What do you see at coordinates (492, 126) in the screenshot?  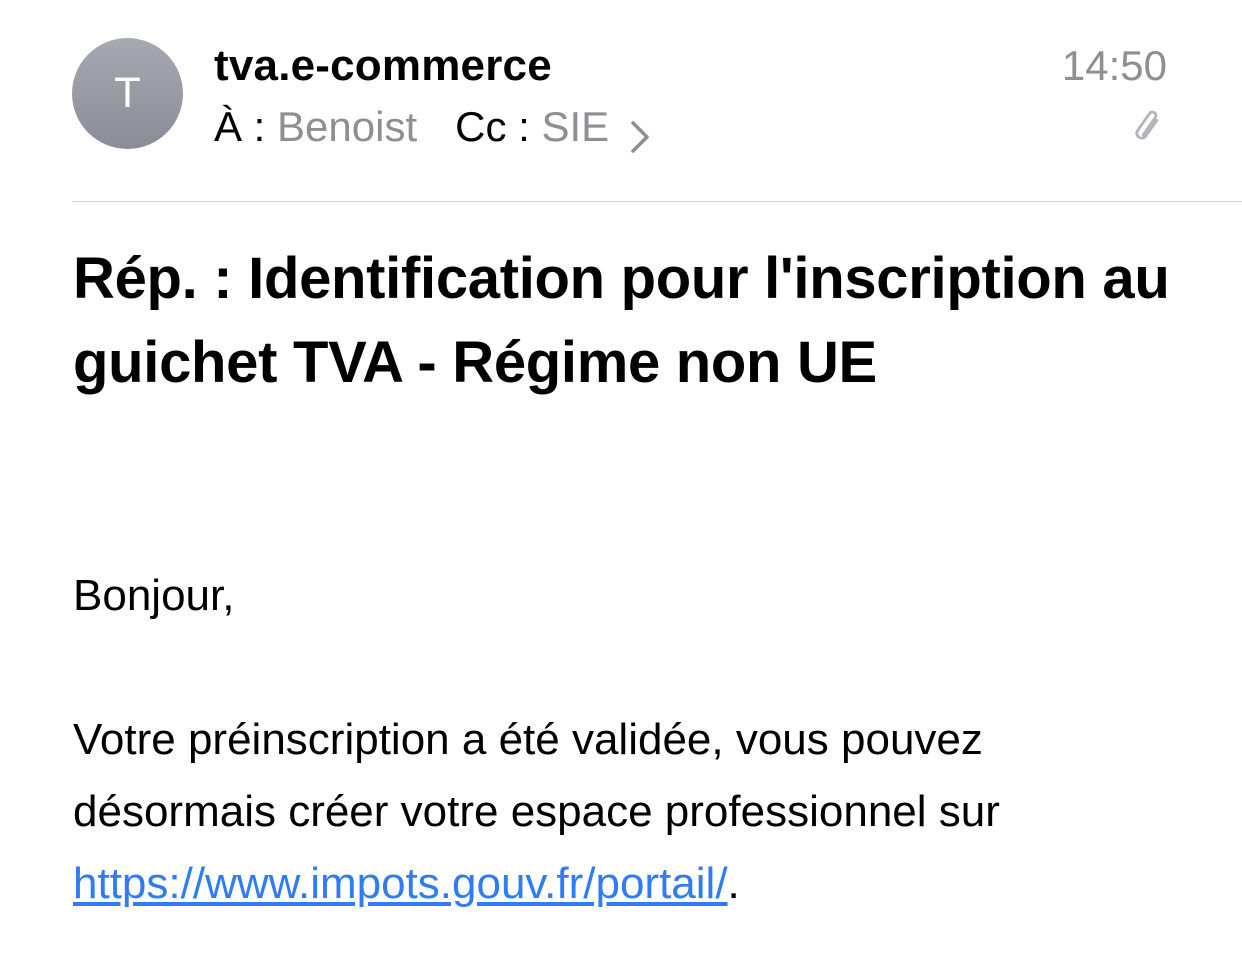 I see `cc-label: Cc :` at bounding box center [492, 126].